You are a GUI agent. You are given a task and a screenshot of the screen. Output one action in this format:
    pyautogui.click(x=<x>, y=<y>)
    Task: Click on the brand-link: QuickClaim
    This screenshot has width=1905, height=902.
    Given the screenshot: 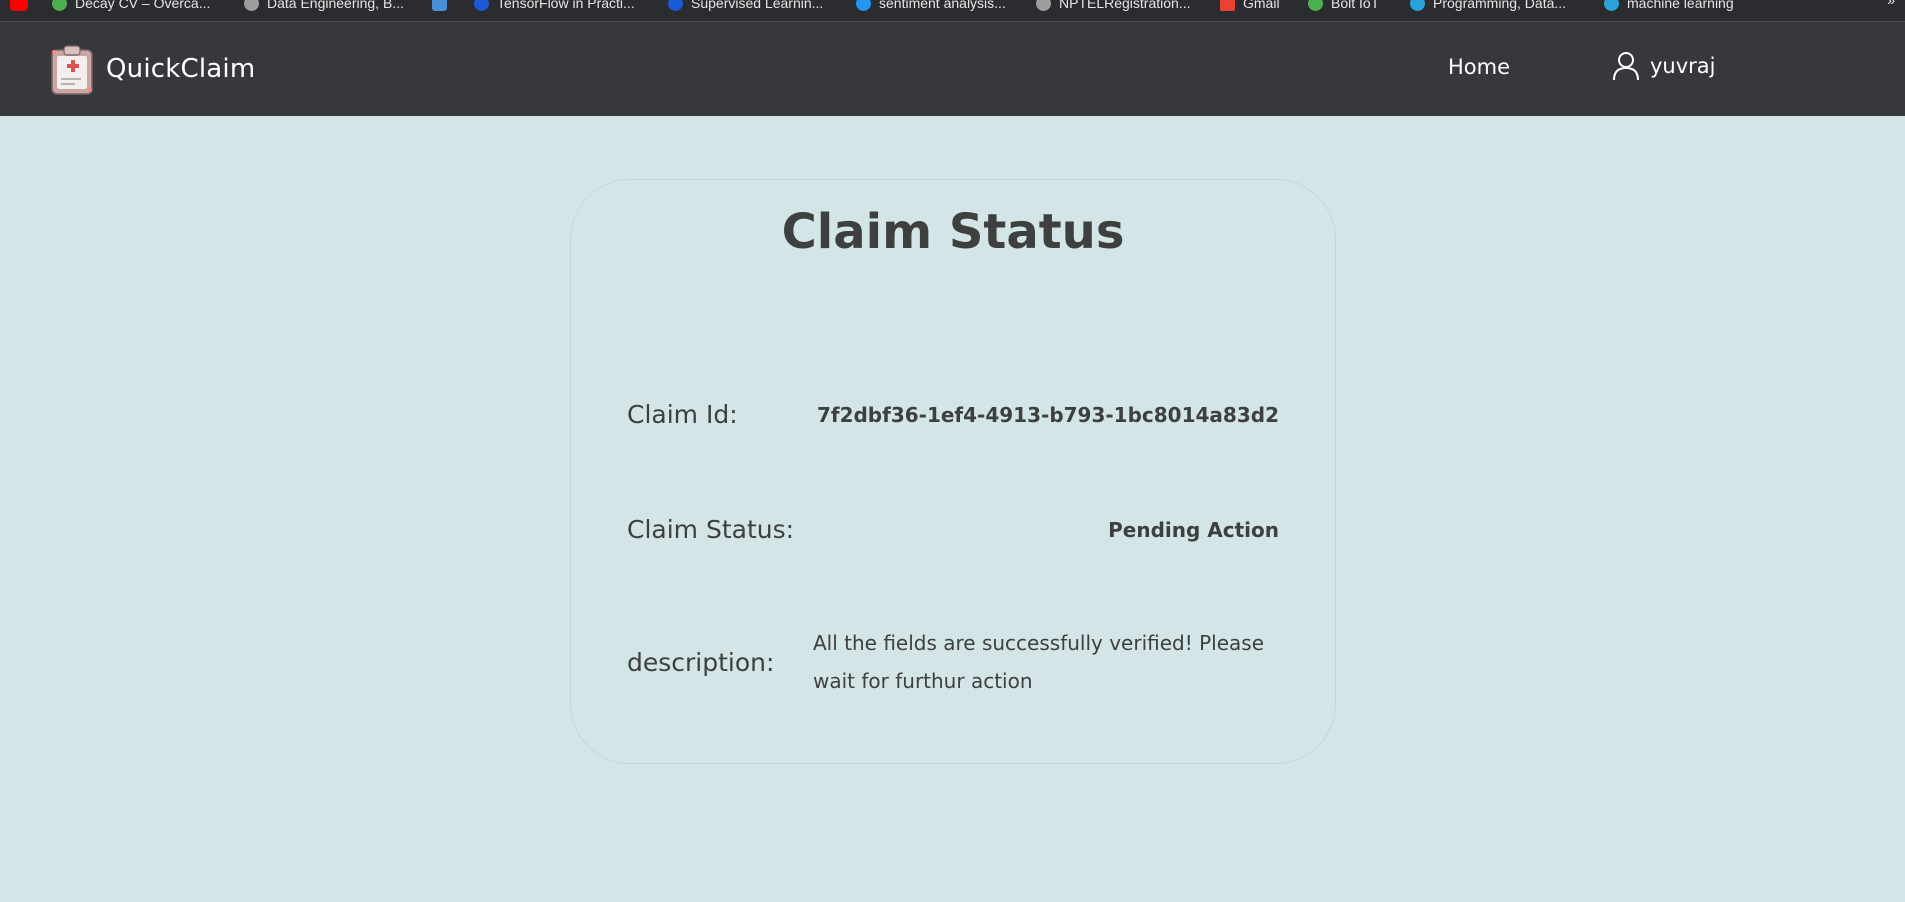 What is the action you would take?
    pyautogui.click(x=150, y=69)
    